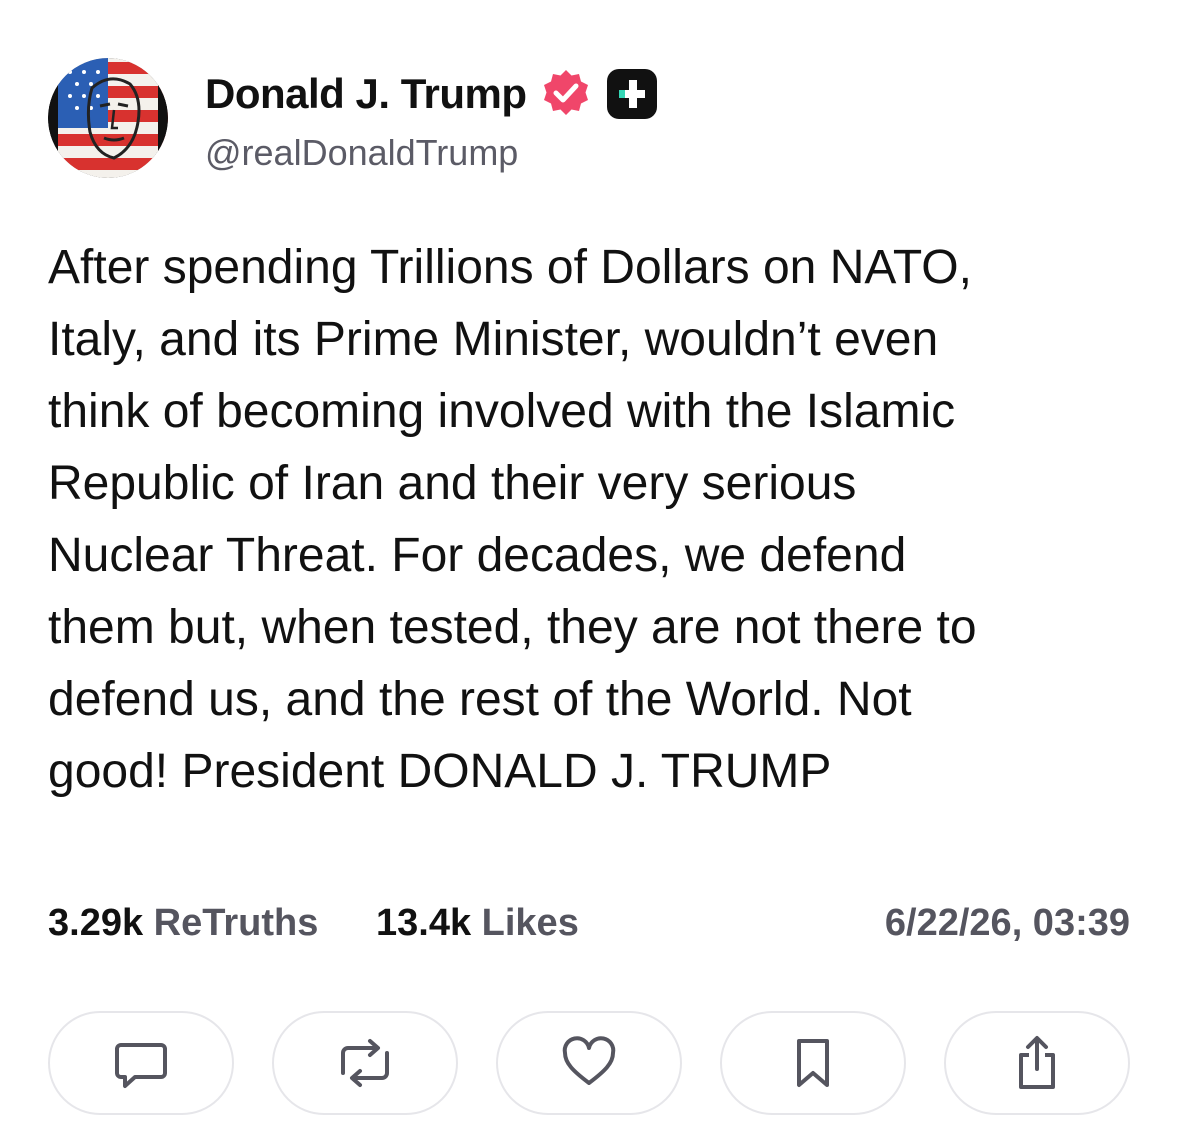 The width and height of the screenshot is (1179, 1145). I want to click on heart-icon, so click(589, 1060).